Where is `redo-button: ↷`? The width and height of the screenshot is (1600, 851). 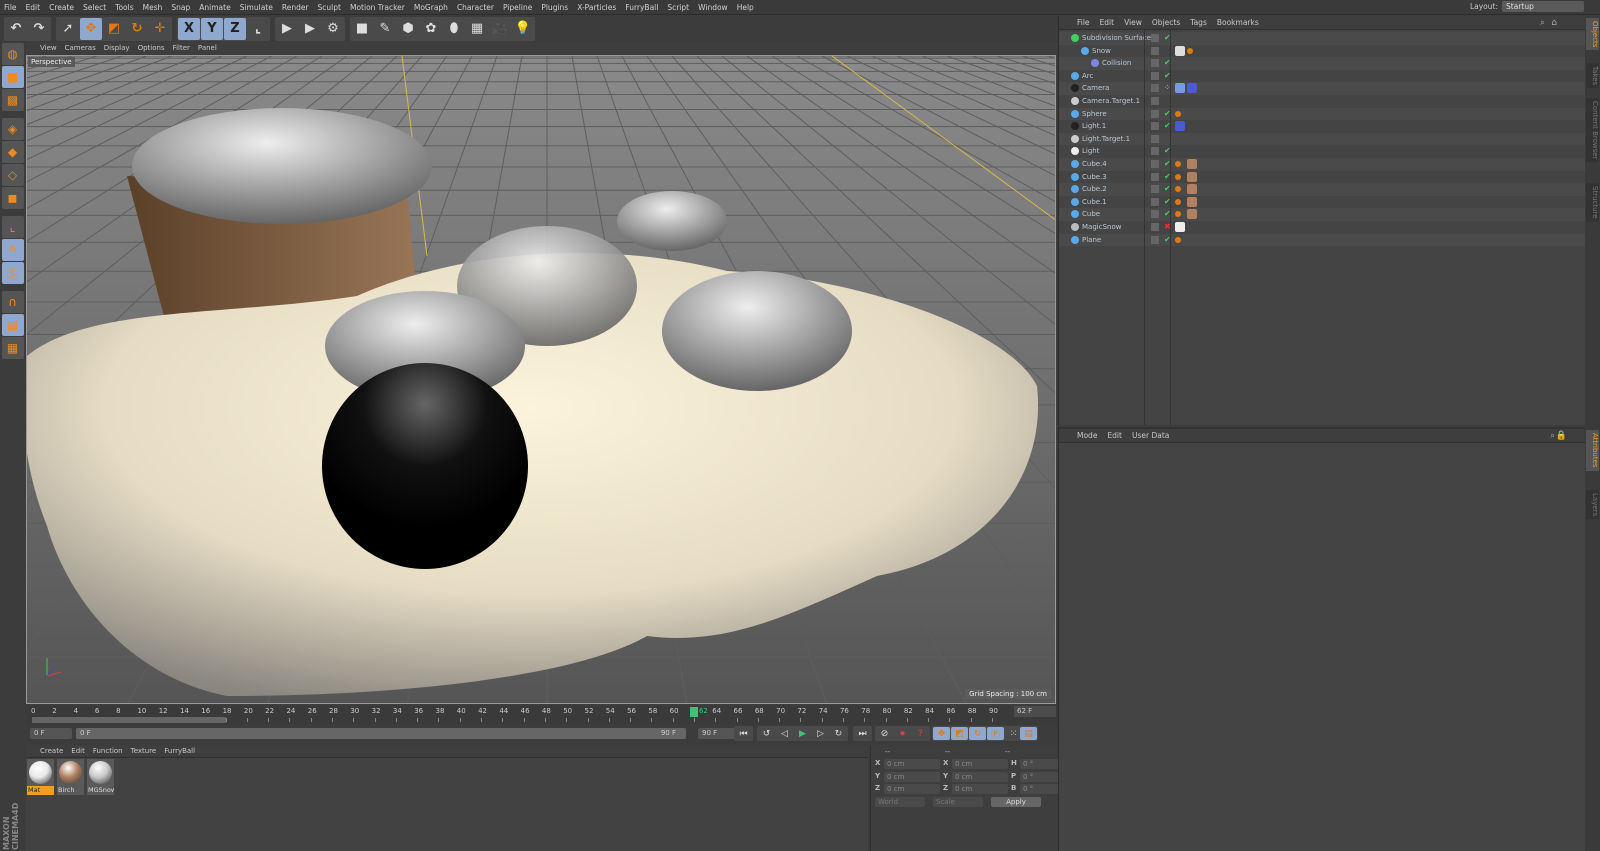 redo-button: ↷ is located at coordinates (39, 29).